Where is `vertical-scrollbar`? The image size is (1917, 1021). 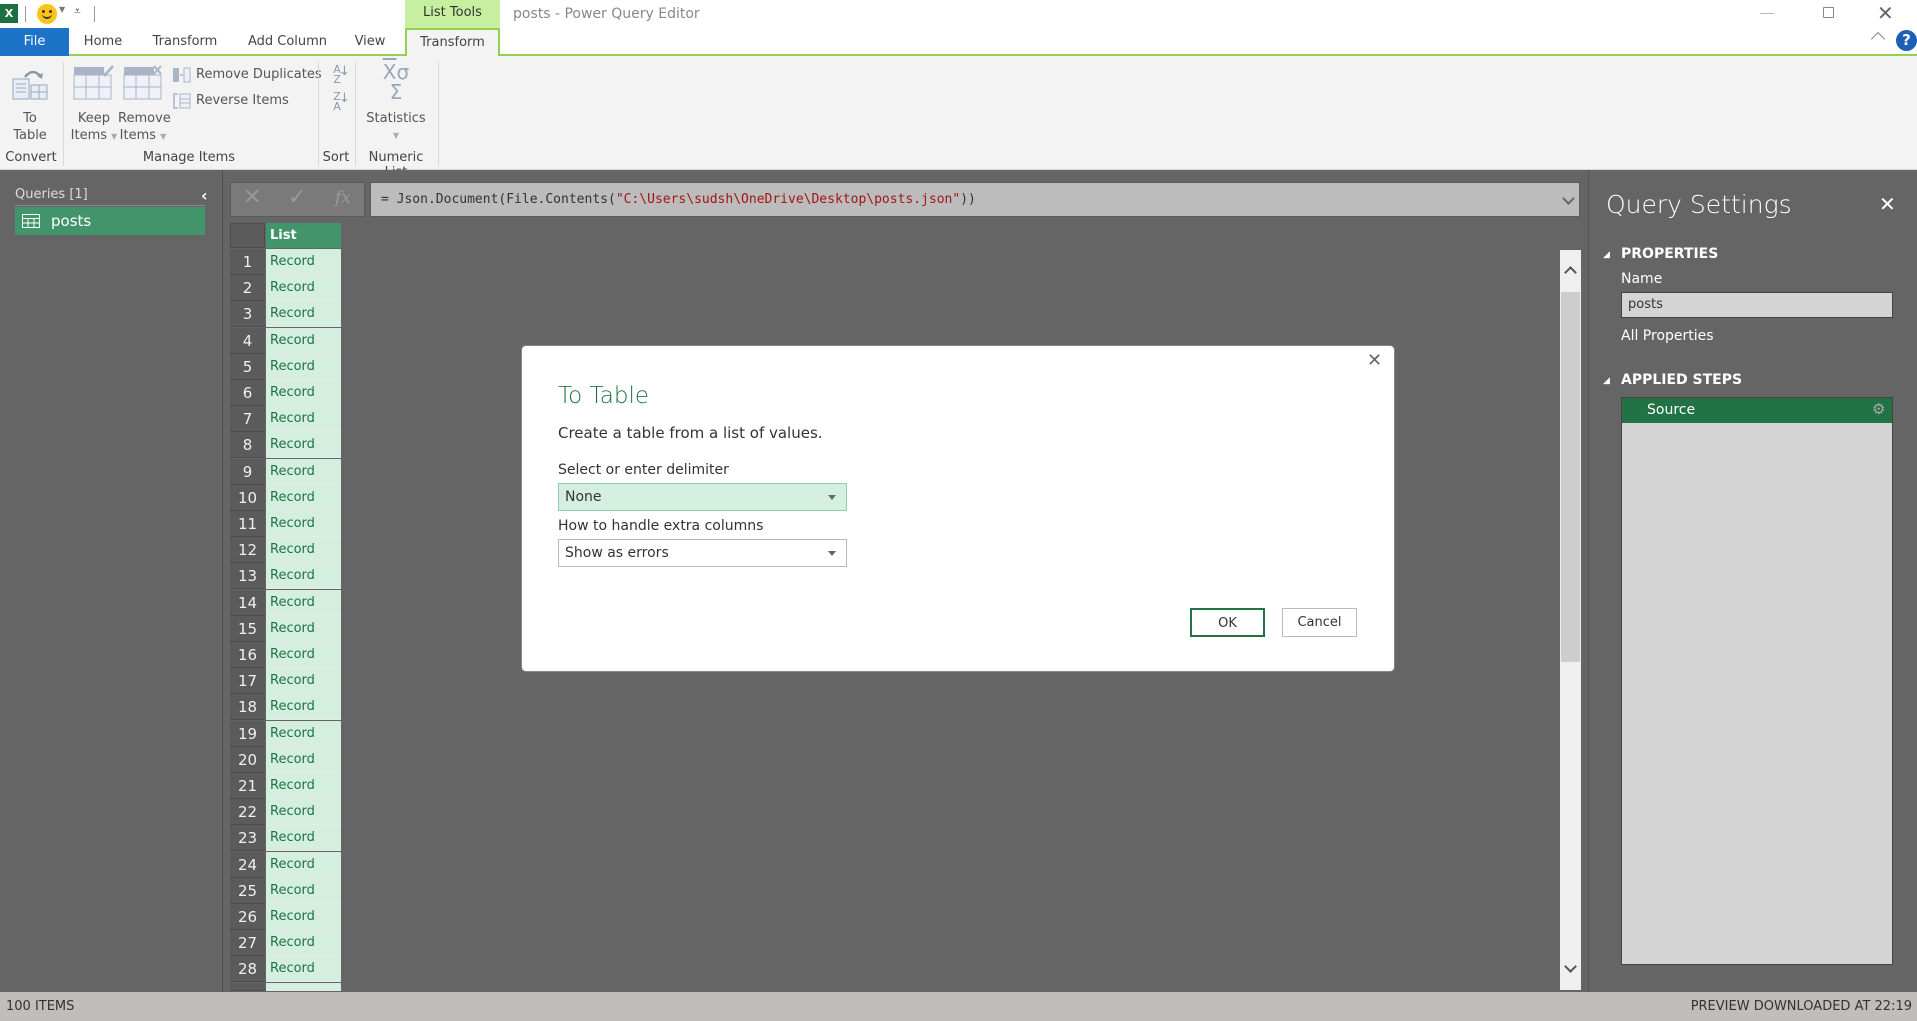
vertical-scrollbar is located at coordinates (1570, 620).